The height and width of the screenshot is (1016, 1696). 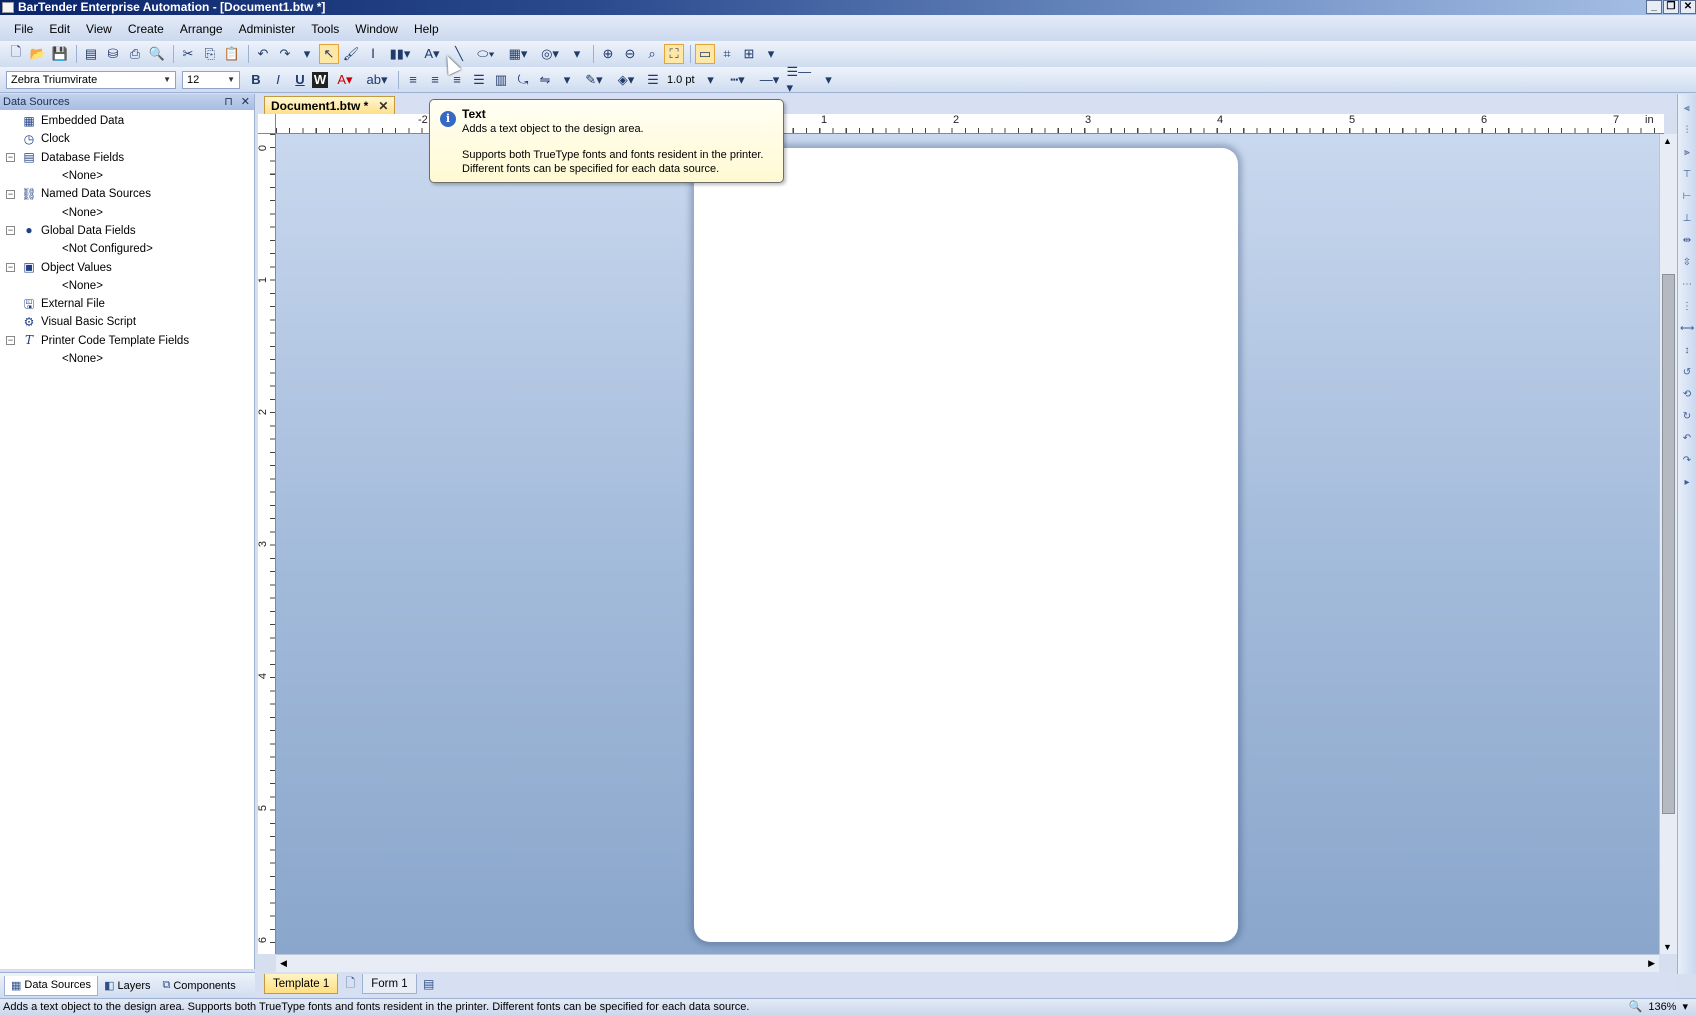 What do you see at coordinates (653, 80) in the screenshot?
I see `line-thickness-icon: ☰` at bounding box center [653, 80].